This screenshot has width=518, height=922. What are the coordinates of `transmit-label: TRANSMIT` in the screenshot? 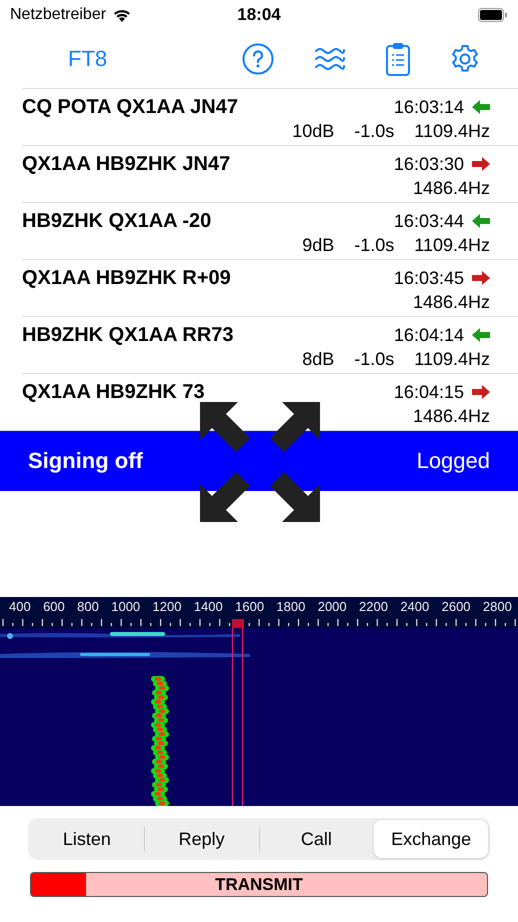 It's located at (259, 884).